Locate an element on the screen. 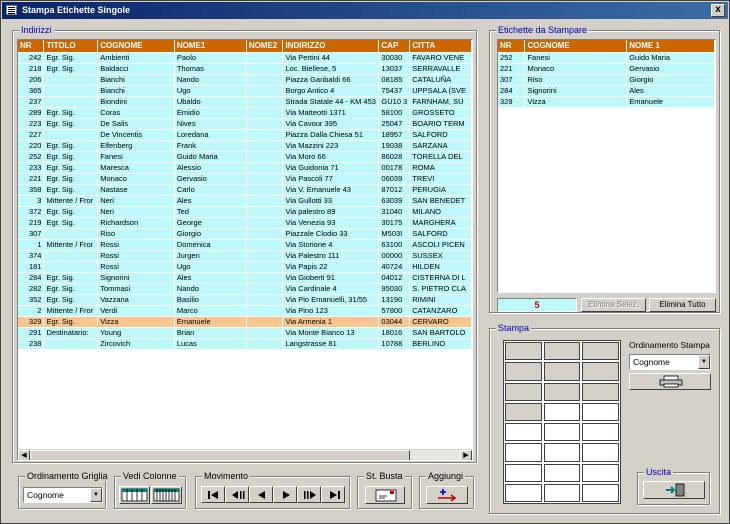 The width and height of the screenshot is (730, 524). prev-page-button is located at coordinates (237, 494).